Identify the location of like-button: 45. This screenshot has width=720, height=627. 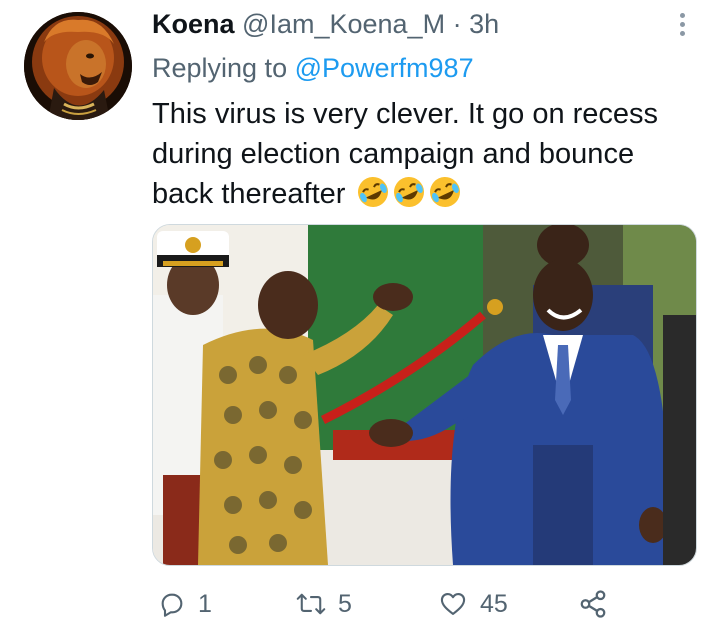
(473, 604).